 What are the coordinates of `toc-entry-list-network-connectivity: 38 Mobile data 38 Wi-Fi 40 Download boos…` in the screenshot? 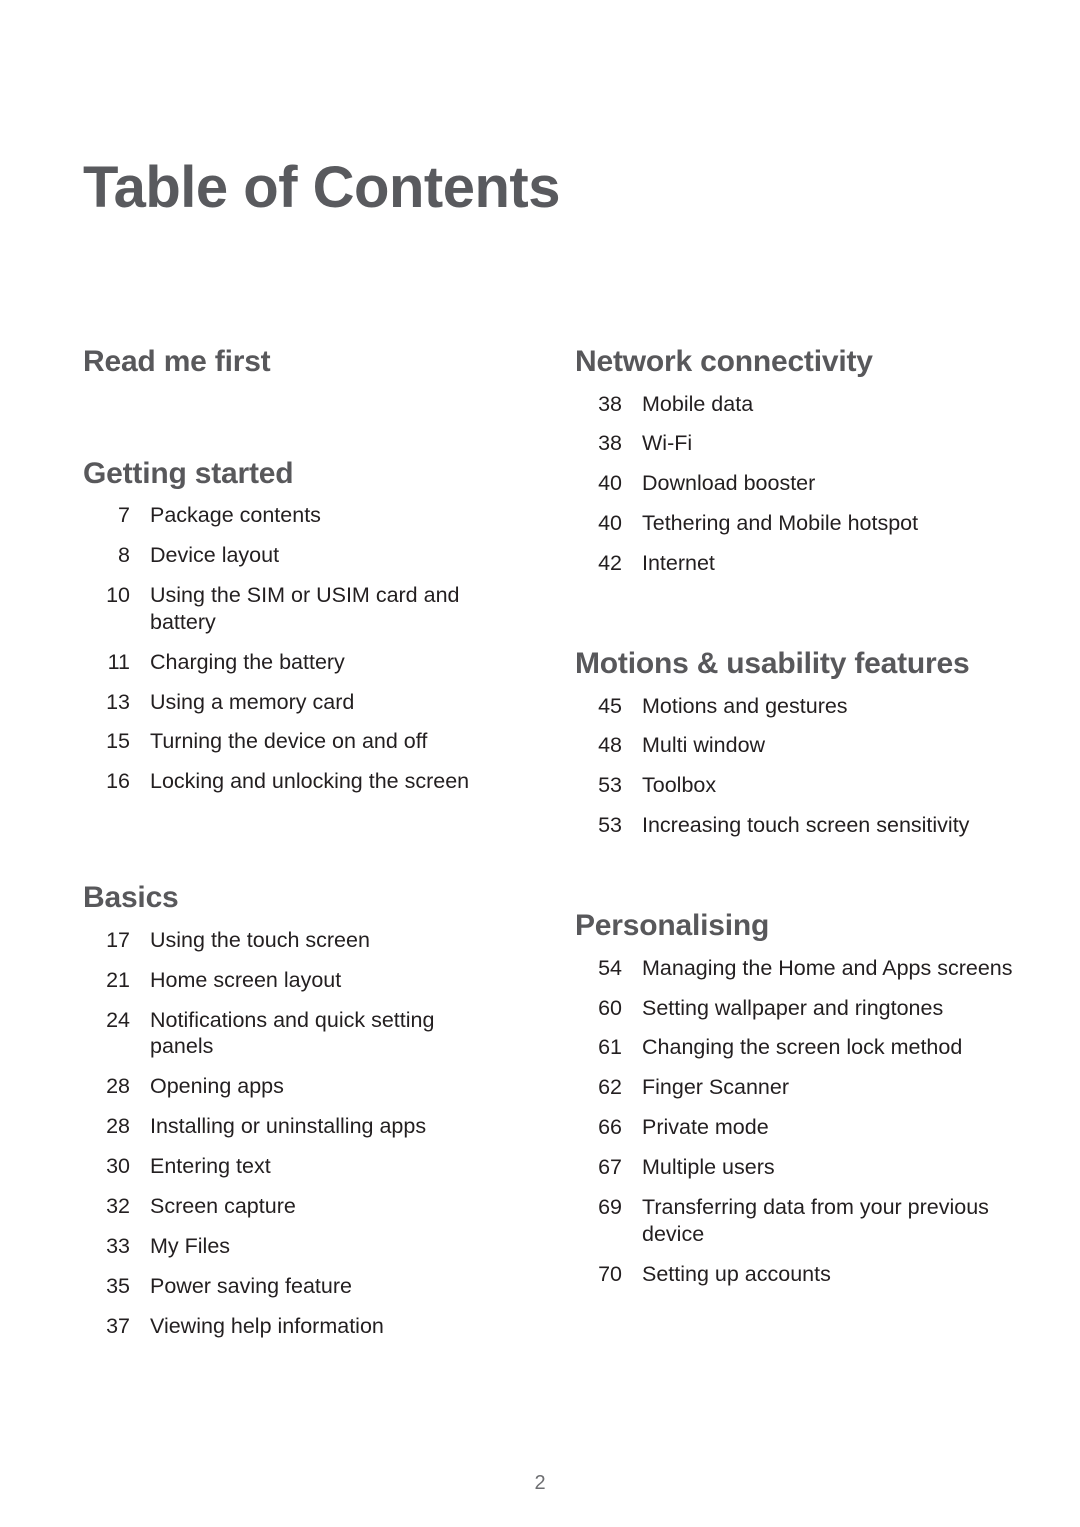 It's located at (807, 478).